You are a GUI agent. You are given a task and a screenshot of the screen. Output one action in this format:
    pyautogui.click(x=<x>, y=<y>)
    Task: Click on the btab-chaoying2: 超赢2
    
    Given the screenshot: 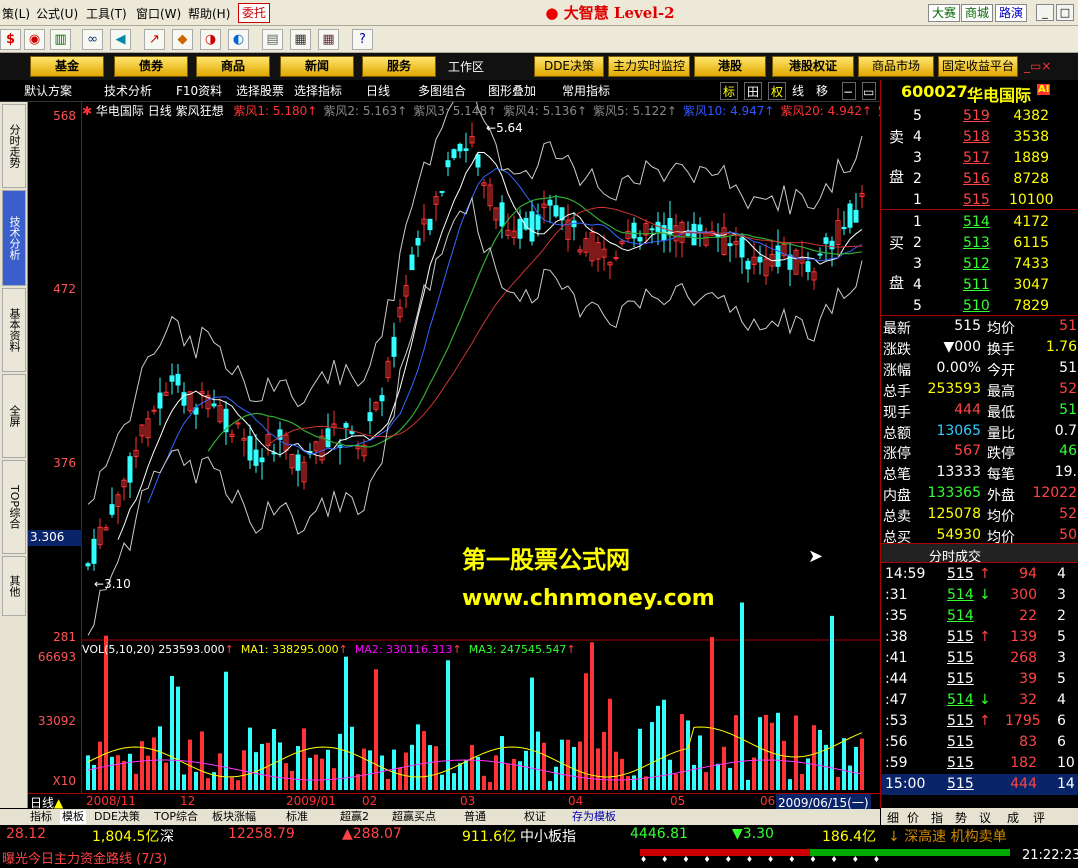 What is the action you would take?
    pyautogui.click(x=354, y=817)
    